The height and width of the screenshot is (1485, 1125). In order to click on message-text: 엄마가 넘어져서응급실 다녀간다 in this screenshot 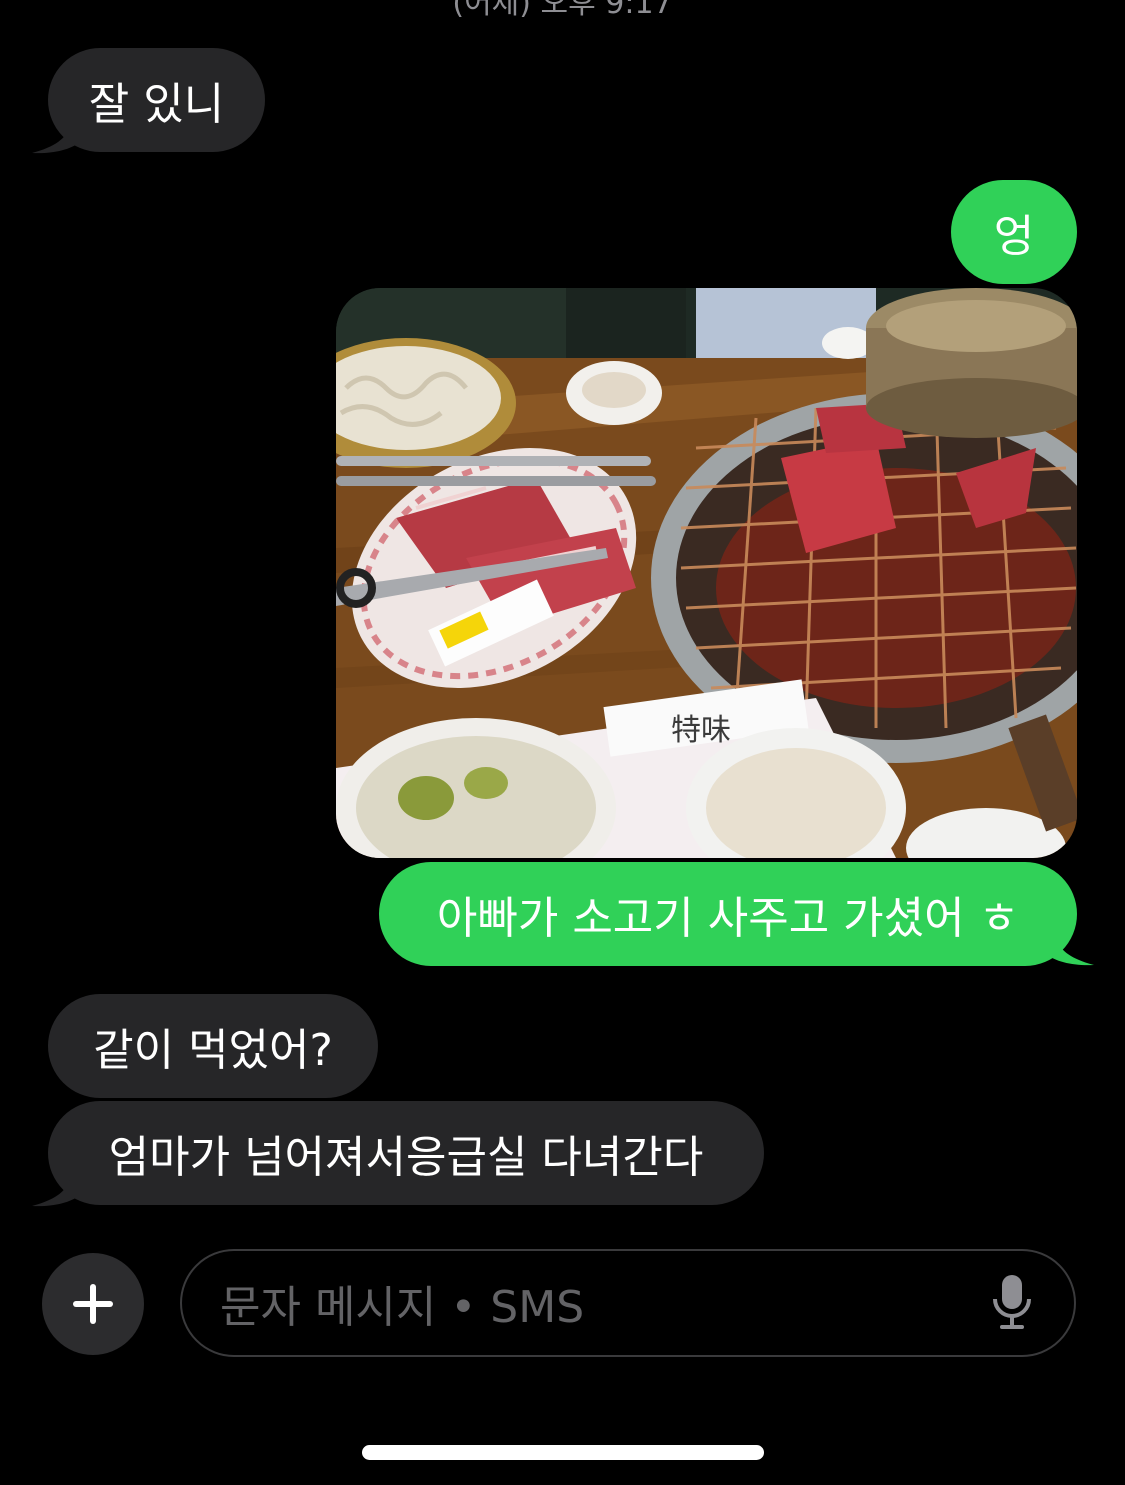, I will do `click(406, 1157)`.